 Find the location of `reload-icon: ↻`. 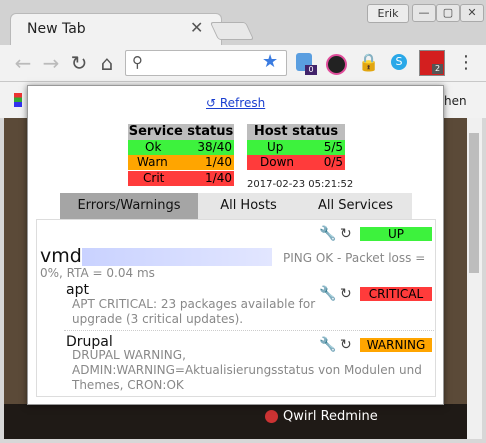

reload-icon: ↻ is located at coordinates (79, 63).